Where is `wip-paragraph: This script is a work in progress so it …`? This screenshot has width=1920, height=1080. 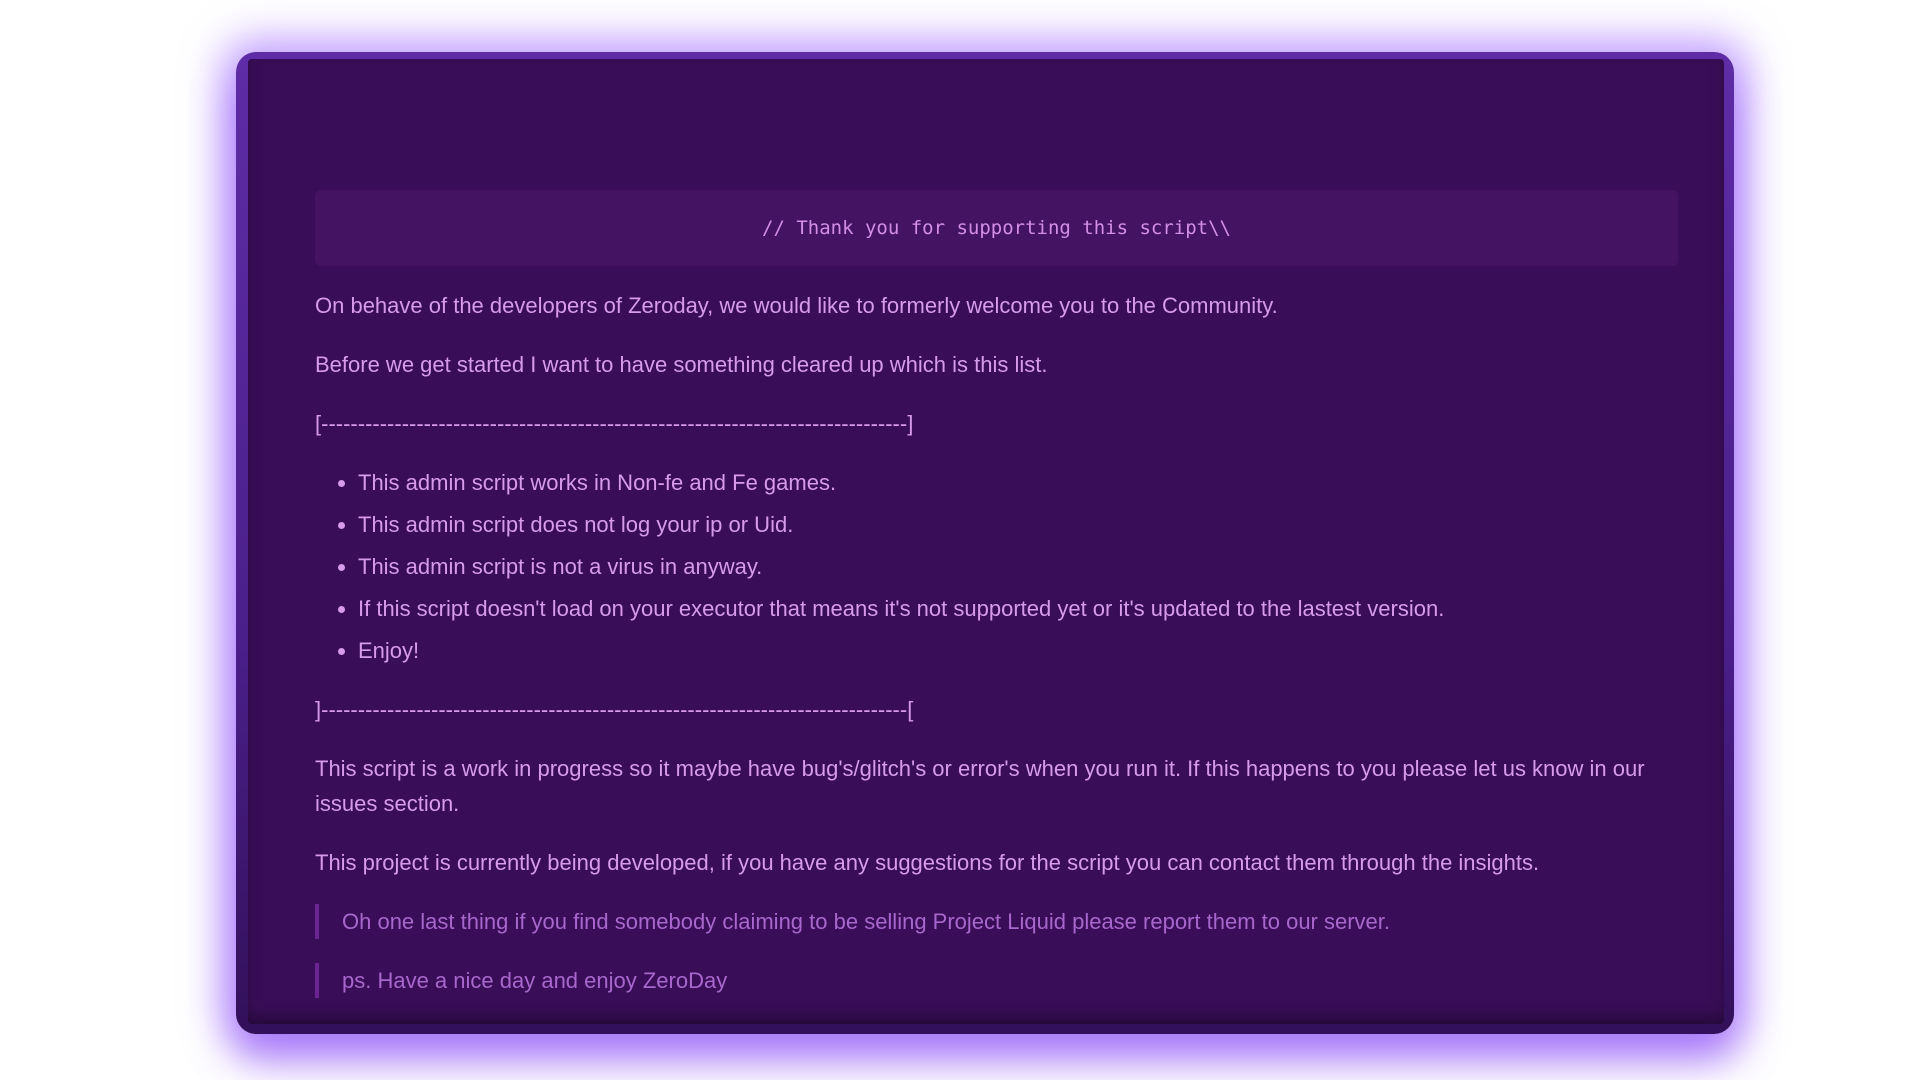
wip-paragraph: This script is a work in progress so it … is located at coordinates (980, 786).